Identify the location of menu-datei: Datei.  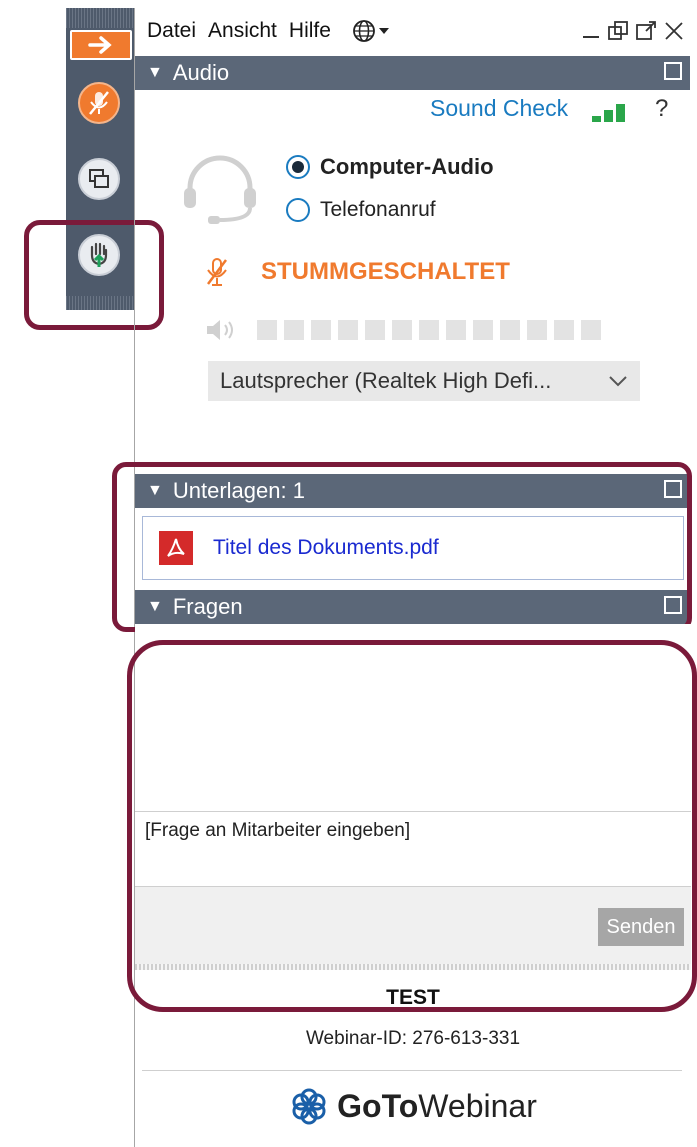
(171, 31).